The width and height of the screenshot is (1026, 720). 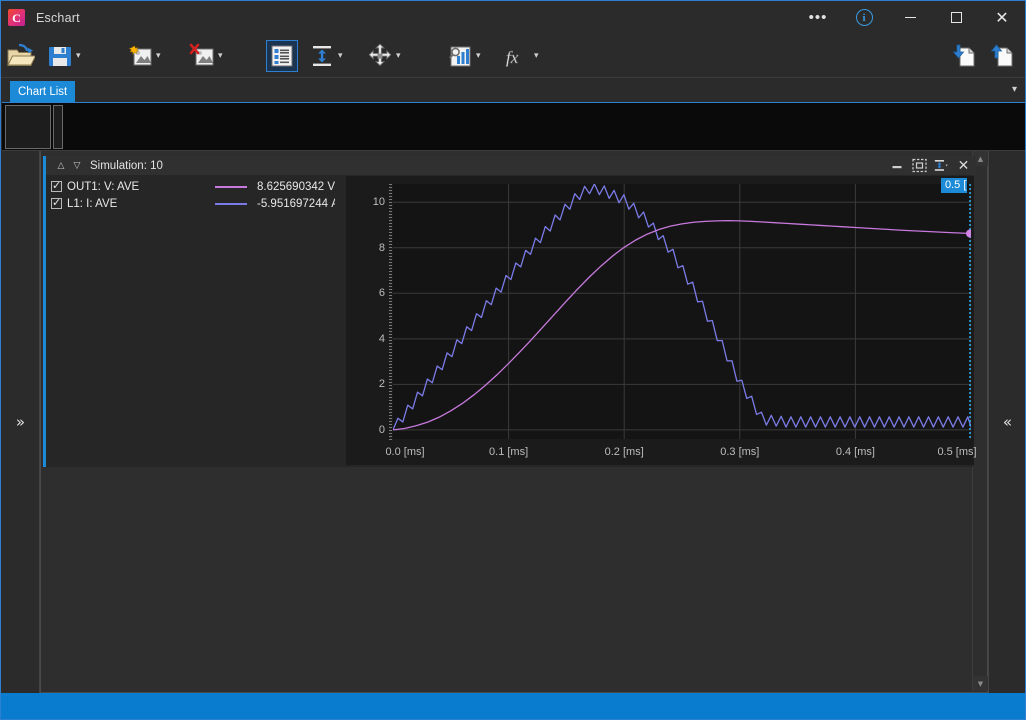 I want to click on more-options-button: •••, so click(x=818, y=17).